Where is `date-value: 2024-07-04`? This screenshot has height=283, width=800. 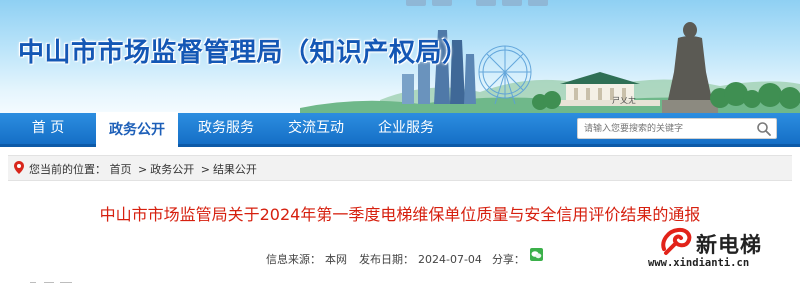 date-value: 2024-07-04 is located at coordinates (450, 259).